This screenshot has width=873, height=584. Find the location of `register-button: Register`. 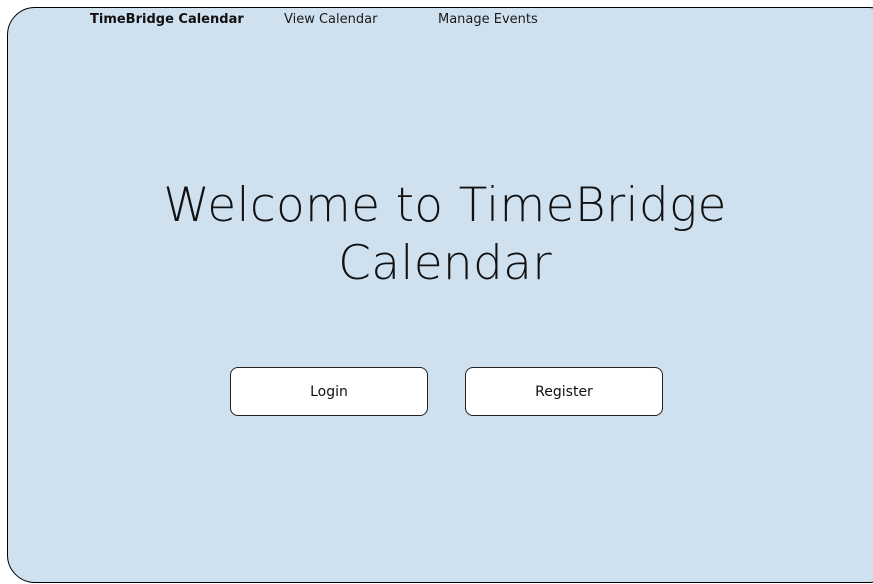

register-button: Register is located at coordinates (564, 391).